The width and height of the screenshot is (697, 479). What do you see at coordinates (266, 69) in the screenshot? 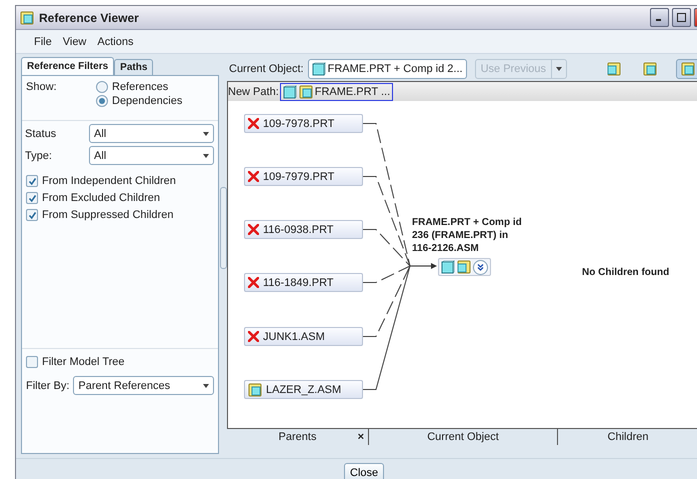
I see `current-object-label: Current Object:` at bounding box center [266, 69].